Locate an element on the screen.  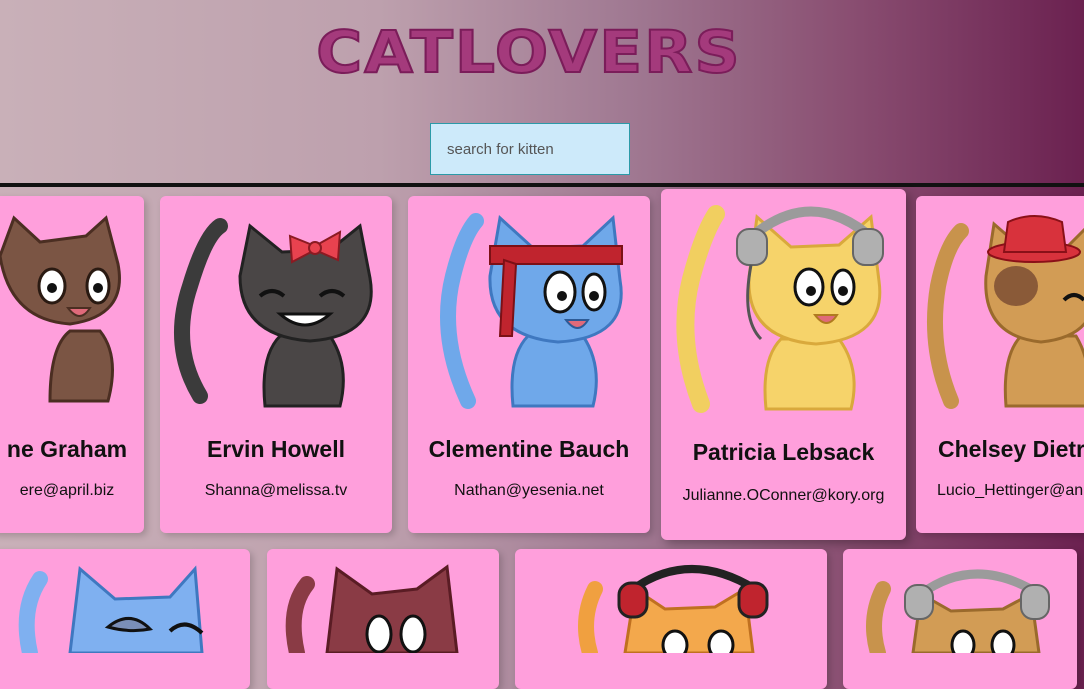
page-title: CATLOVERS is located at coordinates (528, 52).